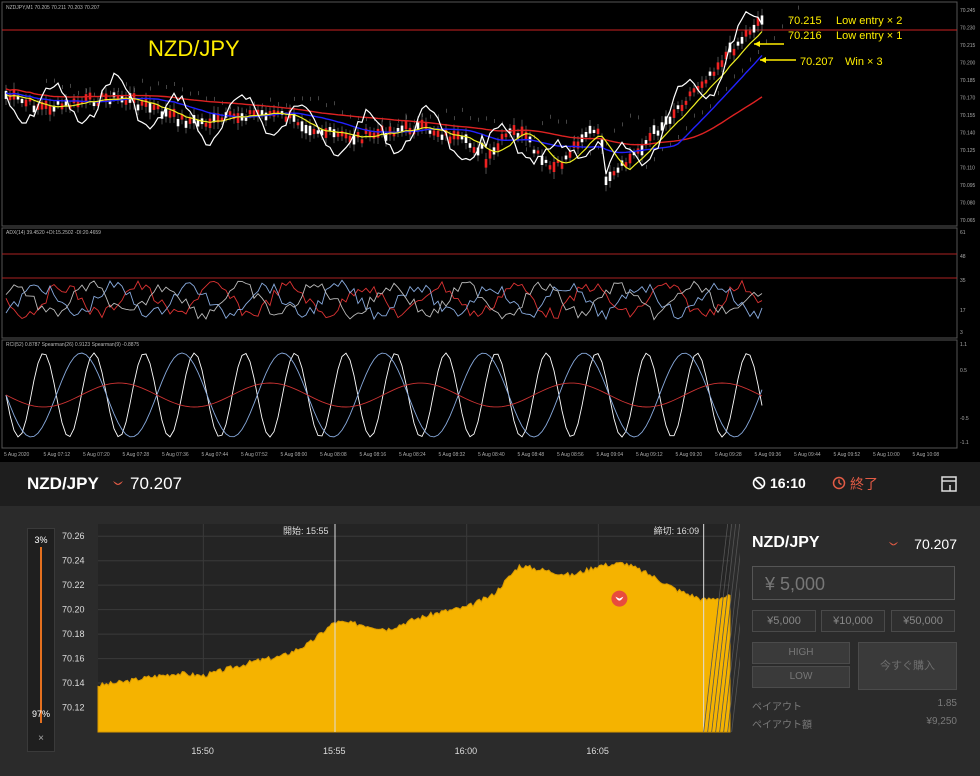  I want to click on adx-label: ADX(14) 39.4520 +DI:15.2502 -DI:20.4659, so click(53, 233).